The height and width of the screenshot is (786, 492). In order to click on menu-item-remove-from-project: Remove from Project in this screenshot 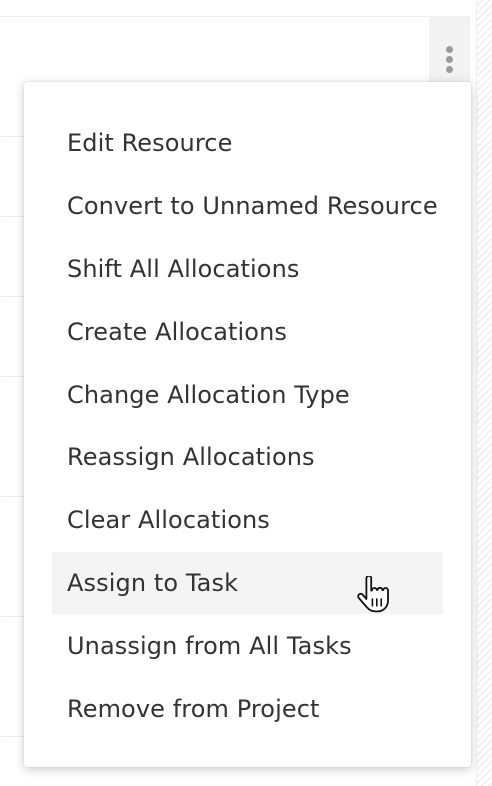, I will do `click(247, 708)`.